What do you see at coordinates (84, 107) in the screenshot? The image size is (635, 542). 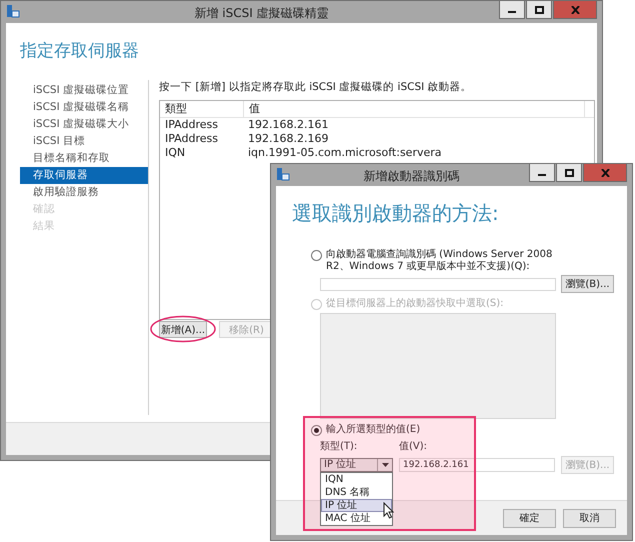 I see `wizard-step: iSCSI 虛擬磁碟名稱` at bounding box center [84, 107].